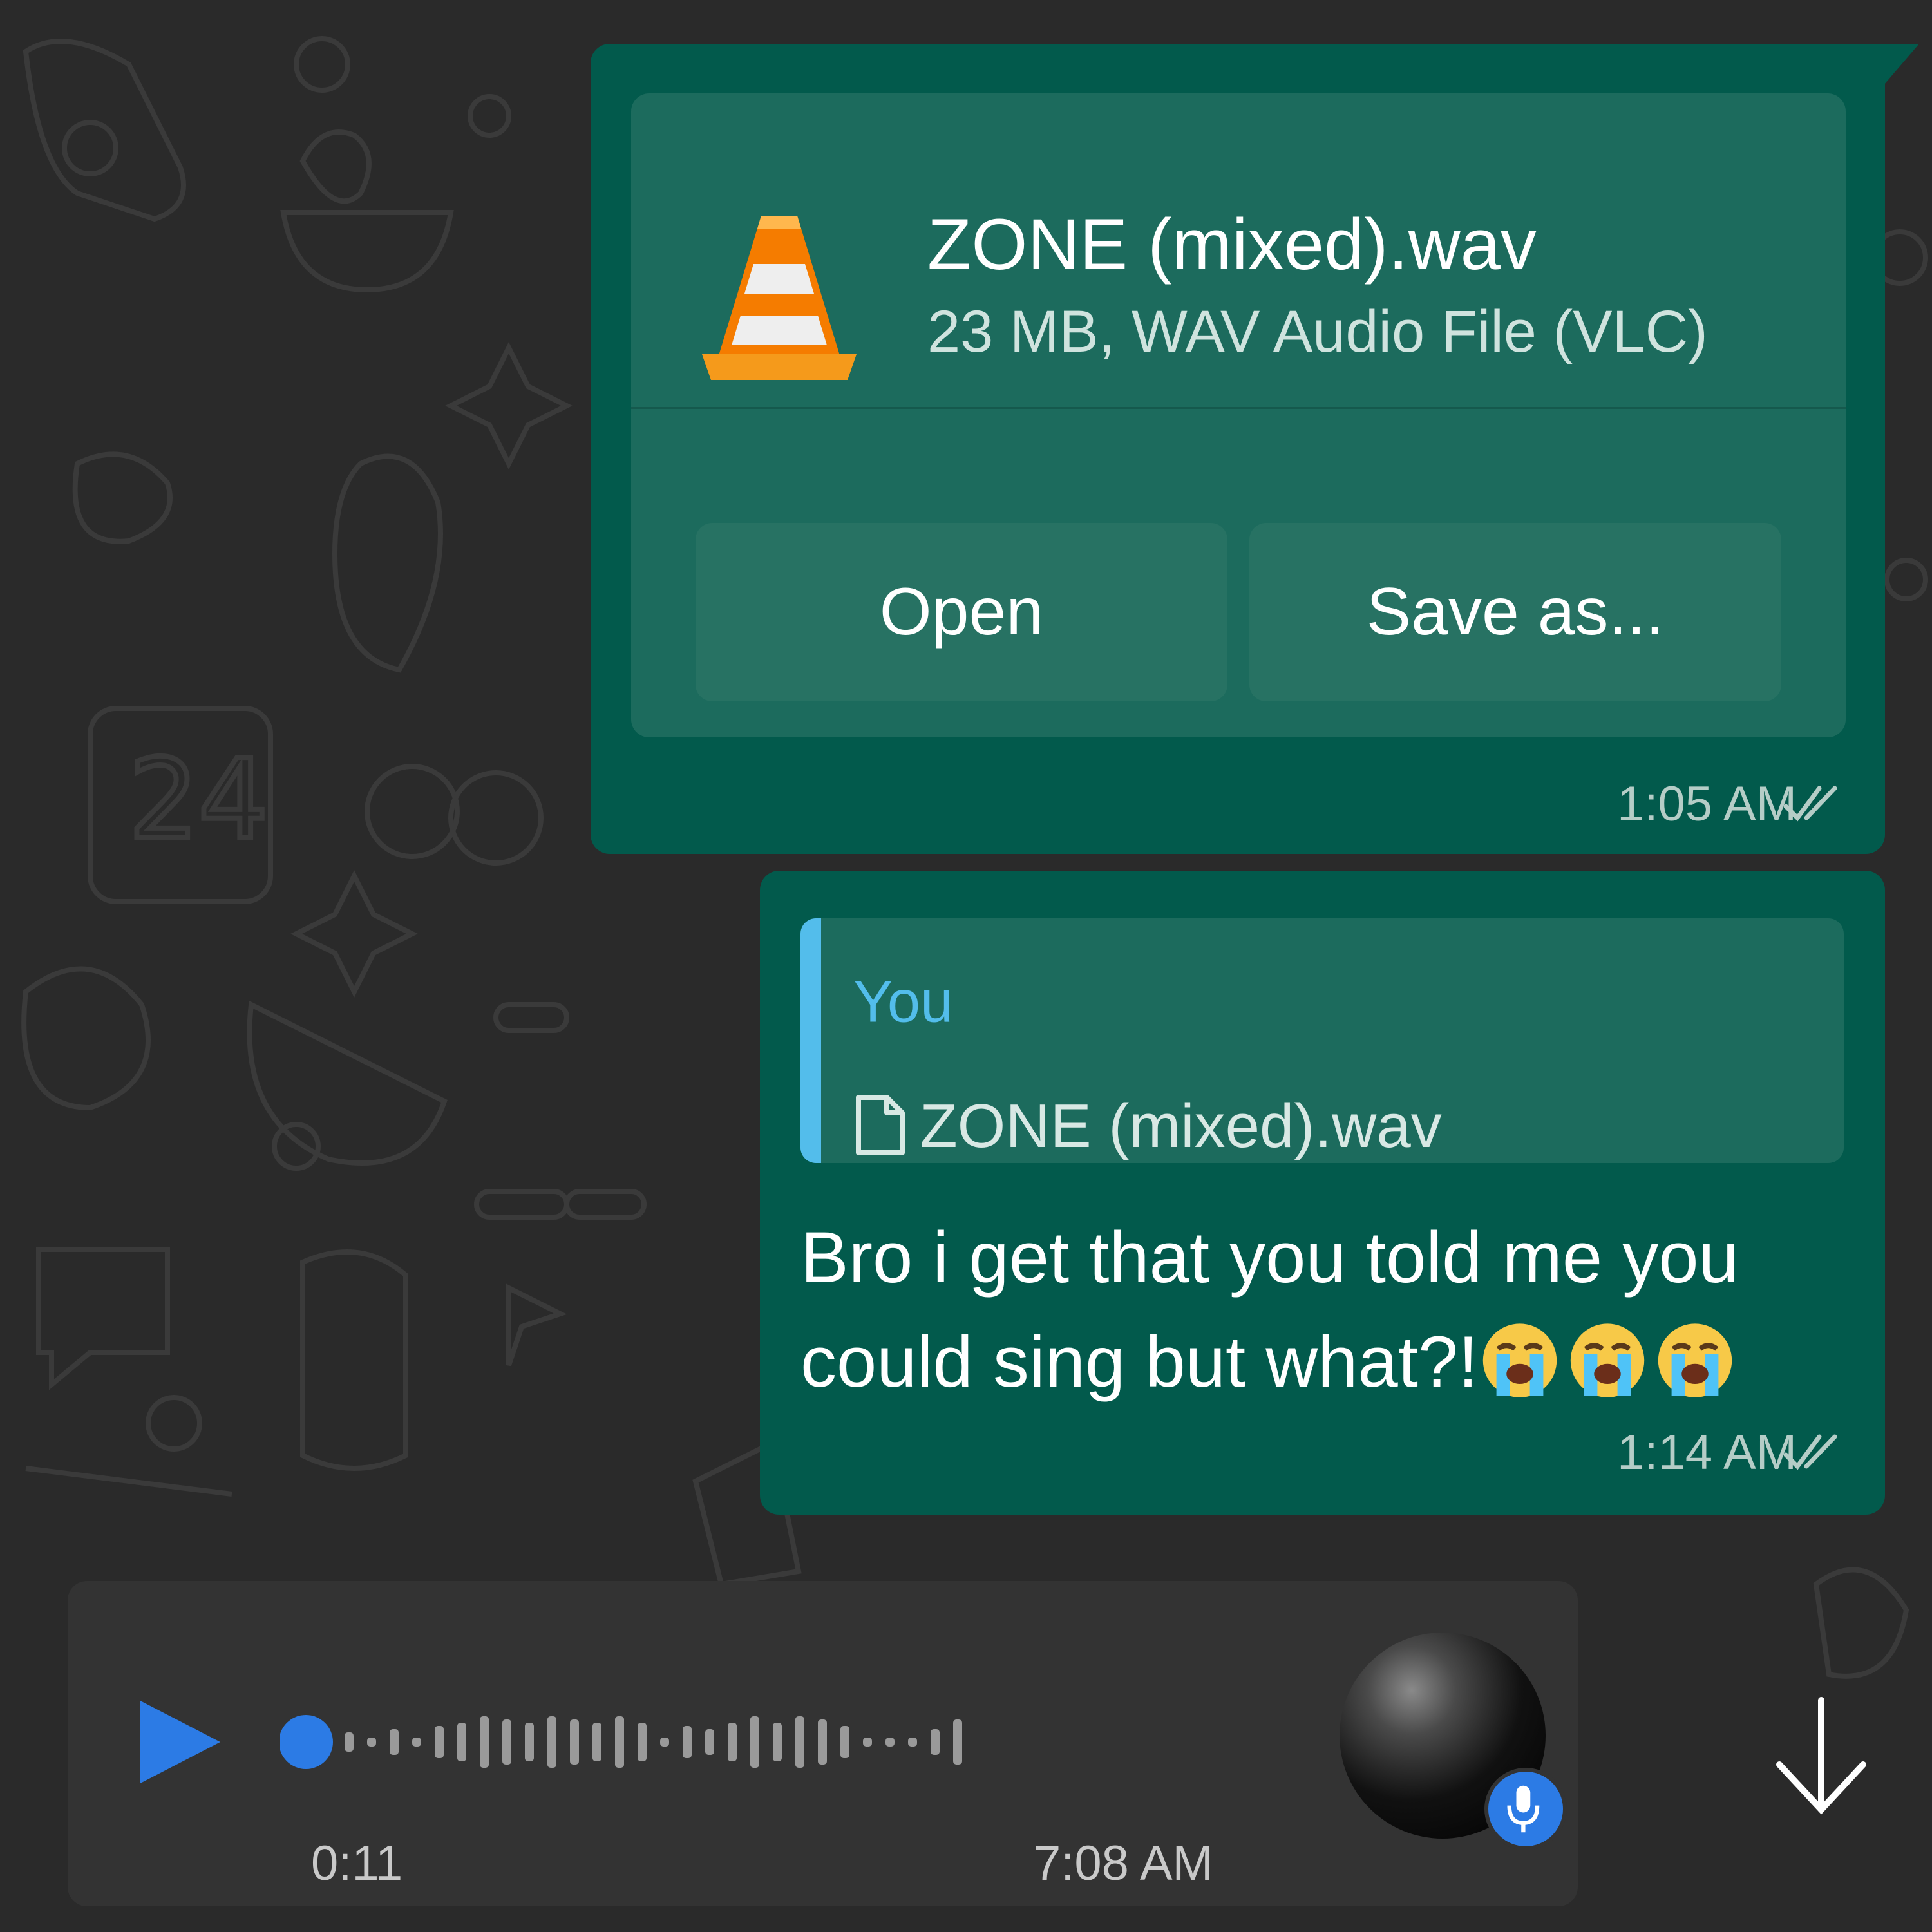 This screenshot has height=1932, width=1932. I want to click on voice-timestamp: 7:08 AM, so click(1124, 1863).